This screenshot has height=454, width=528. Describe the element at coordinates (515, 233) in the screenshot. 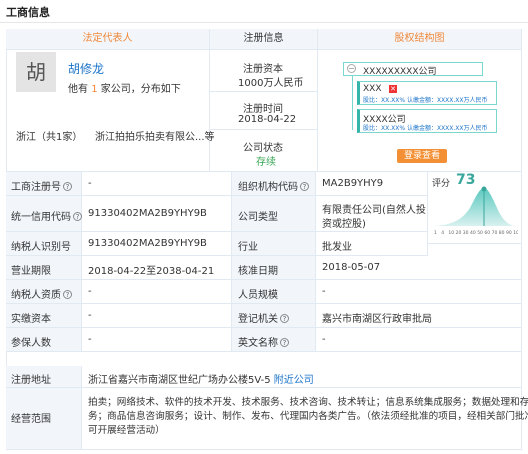

I see `score-axis-tick: 100` at that location.